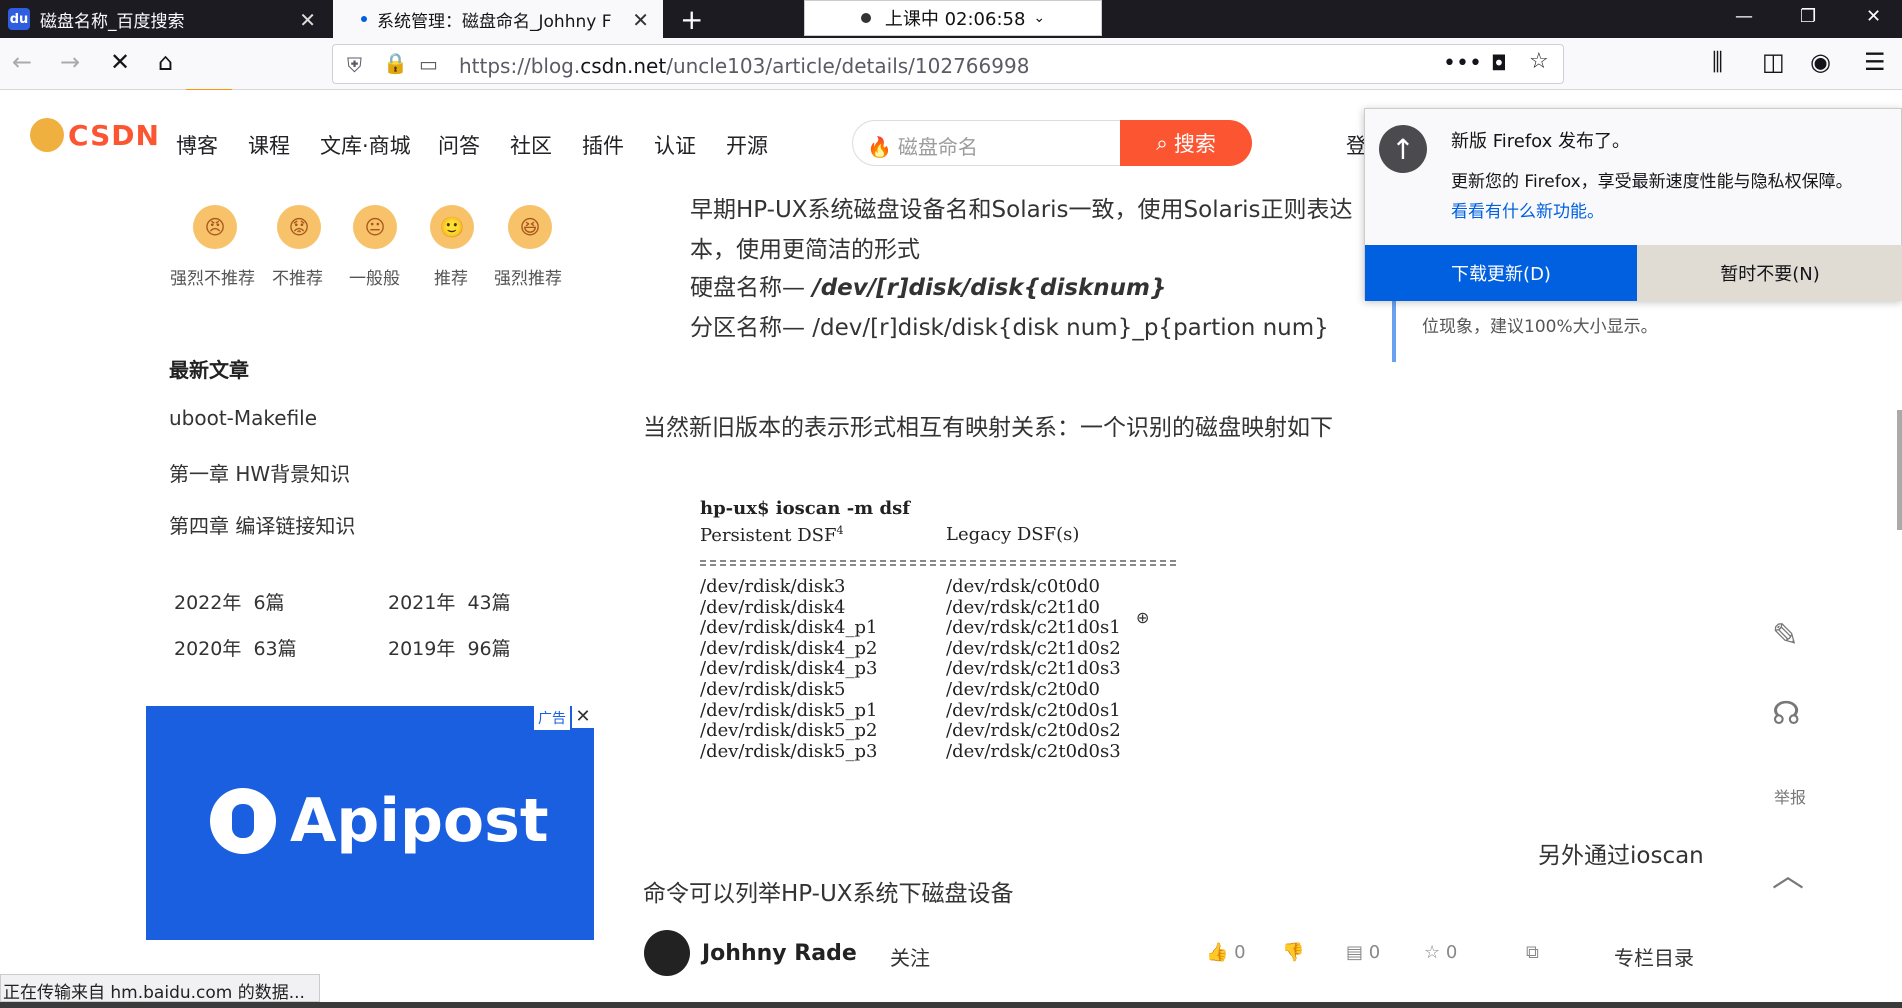 The height and width of the screenshot is (1008, 1902). What do you see at coordinates (422, 649) in the screenshot?
I see `archive-year: 2019年` at bounding box center [422, 649].